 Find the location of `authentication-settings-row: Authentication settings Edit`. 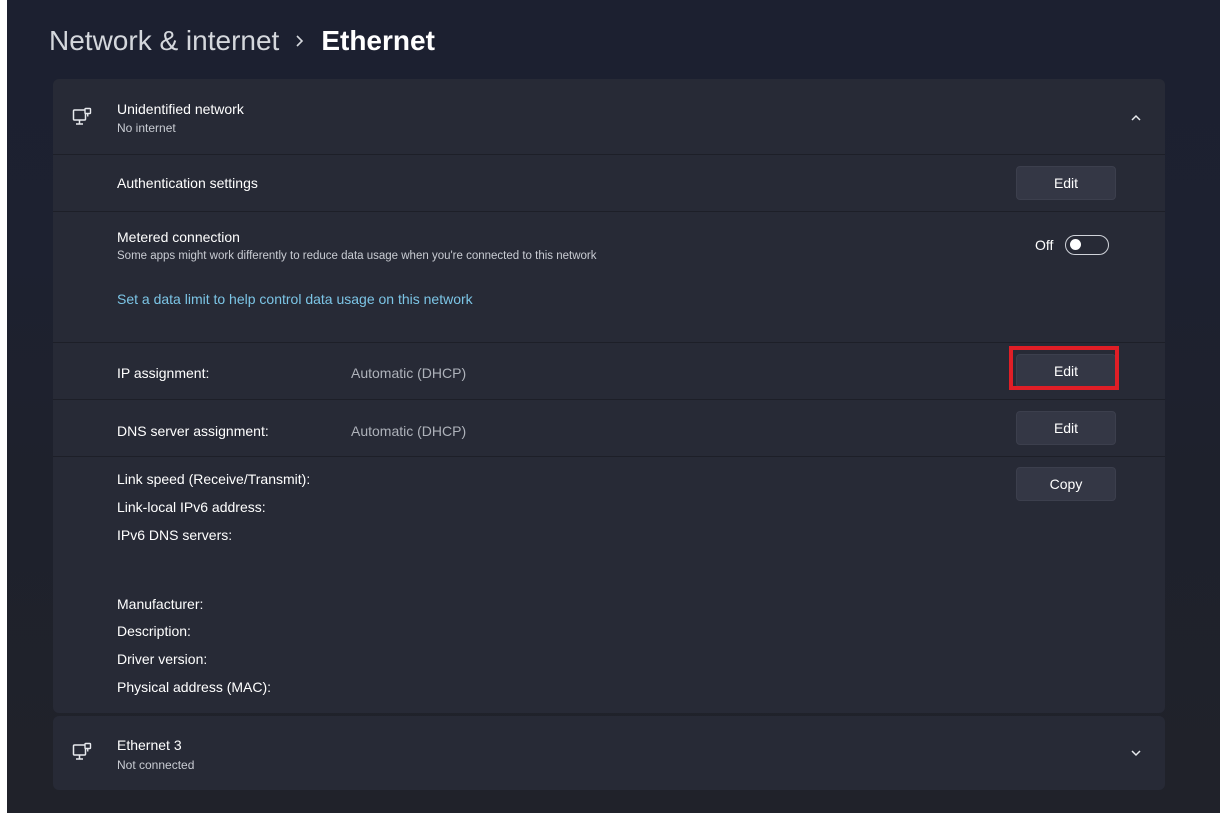

authentication-settings-row: Authentication settings Edit is located at coordinates (609, 182).